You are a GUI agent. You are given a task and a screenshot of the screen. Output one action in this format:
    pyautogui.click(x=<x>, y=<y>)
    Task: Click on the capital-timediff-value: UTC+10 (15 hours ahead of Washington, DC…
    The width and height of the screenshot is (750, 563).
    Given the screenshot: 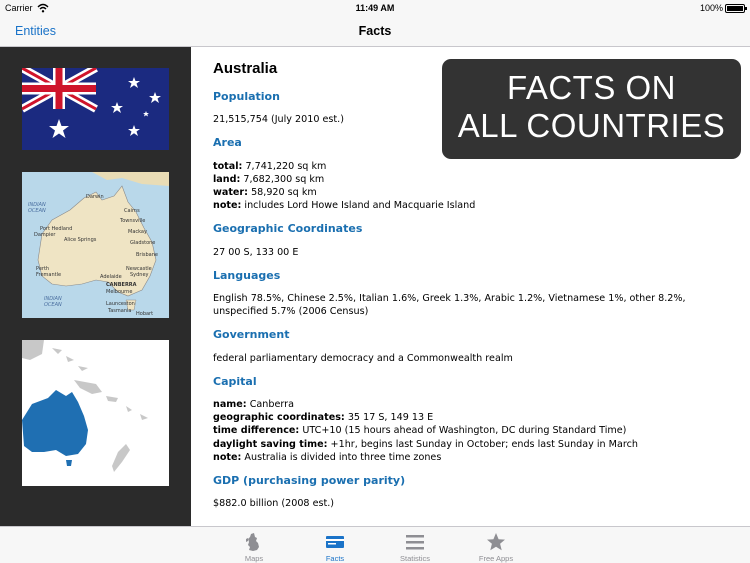 What is the action you would take?
    pyautogui.click(x=464, y=431)
    